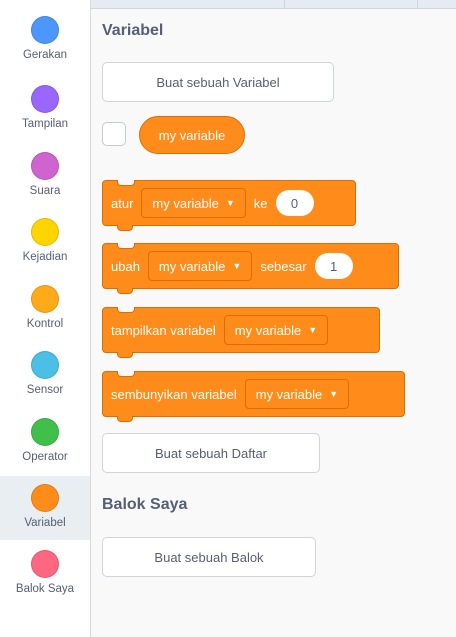 The width and height of the screenshot is (456, 637). I want to click on category-label: Gerakan, so click(45, 55).